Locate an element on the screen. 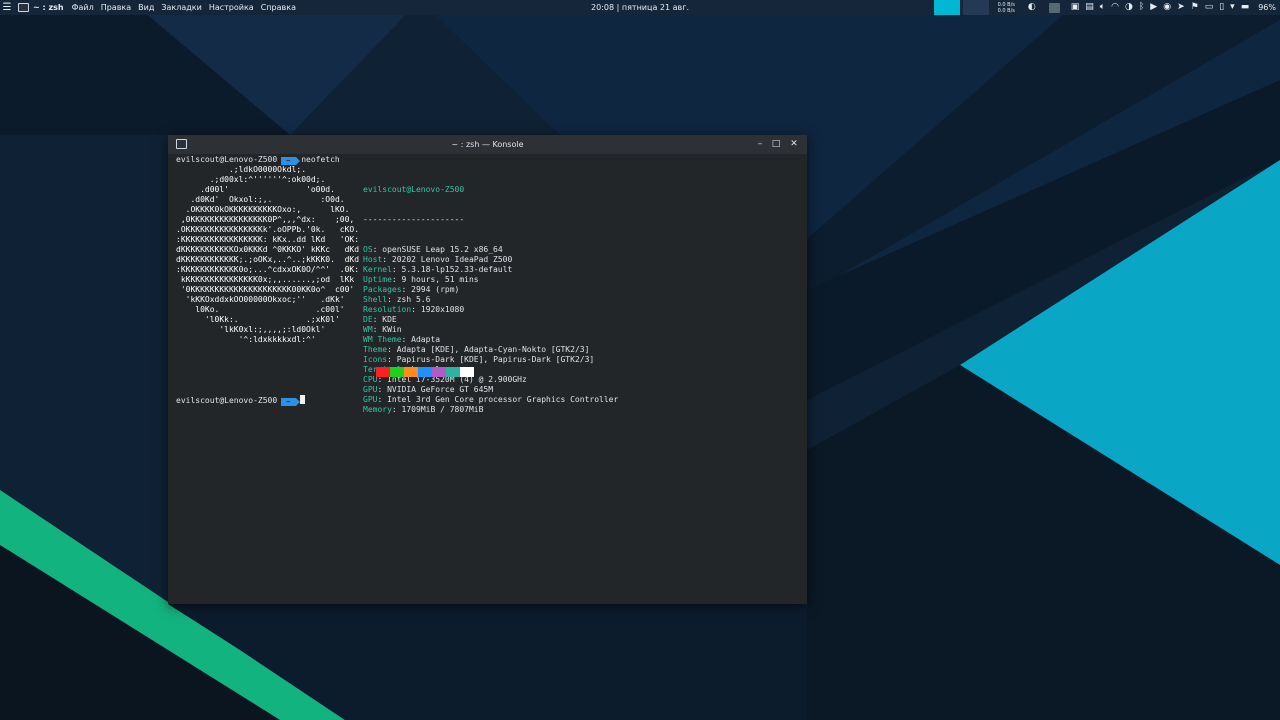 This screenshot has height=720, width=1280. info-row: Kernel: 5.3.18-lp152.33-default is located at coordinates (490, 270).